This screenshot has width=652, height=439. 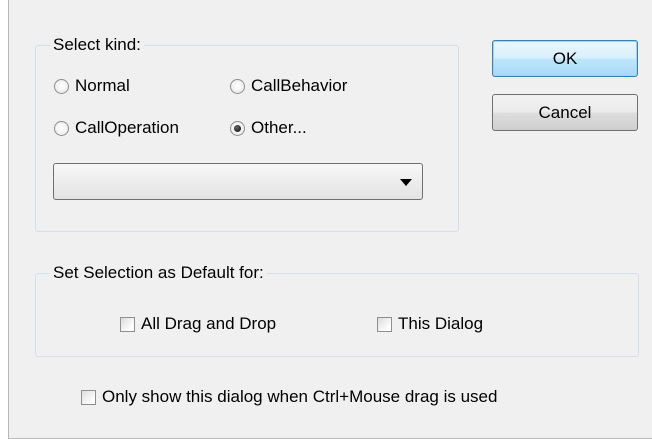 What do you see at coordinates (237, 128) in the screenshot?
I see `radio-other-indicator` at bounding box center [237, 128].